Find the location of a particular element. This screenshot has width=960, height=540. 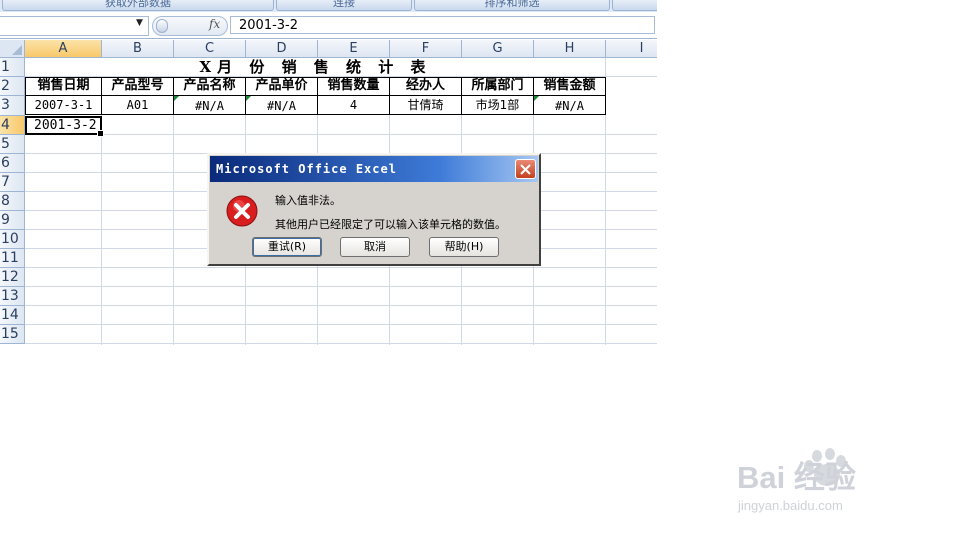

column-header-e: E is located at coordinates (354, 49).